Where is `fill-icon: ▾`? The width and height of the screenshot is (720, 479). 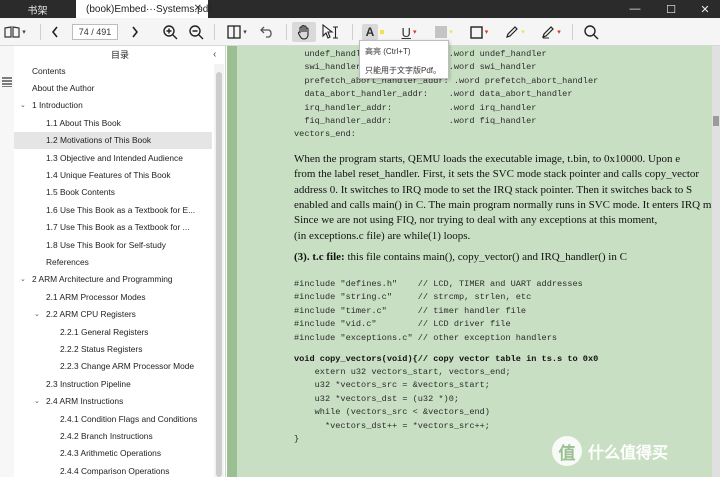 fill-icon: ▾ is located at coordinates (444, 32).